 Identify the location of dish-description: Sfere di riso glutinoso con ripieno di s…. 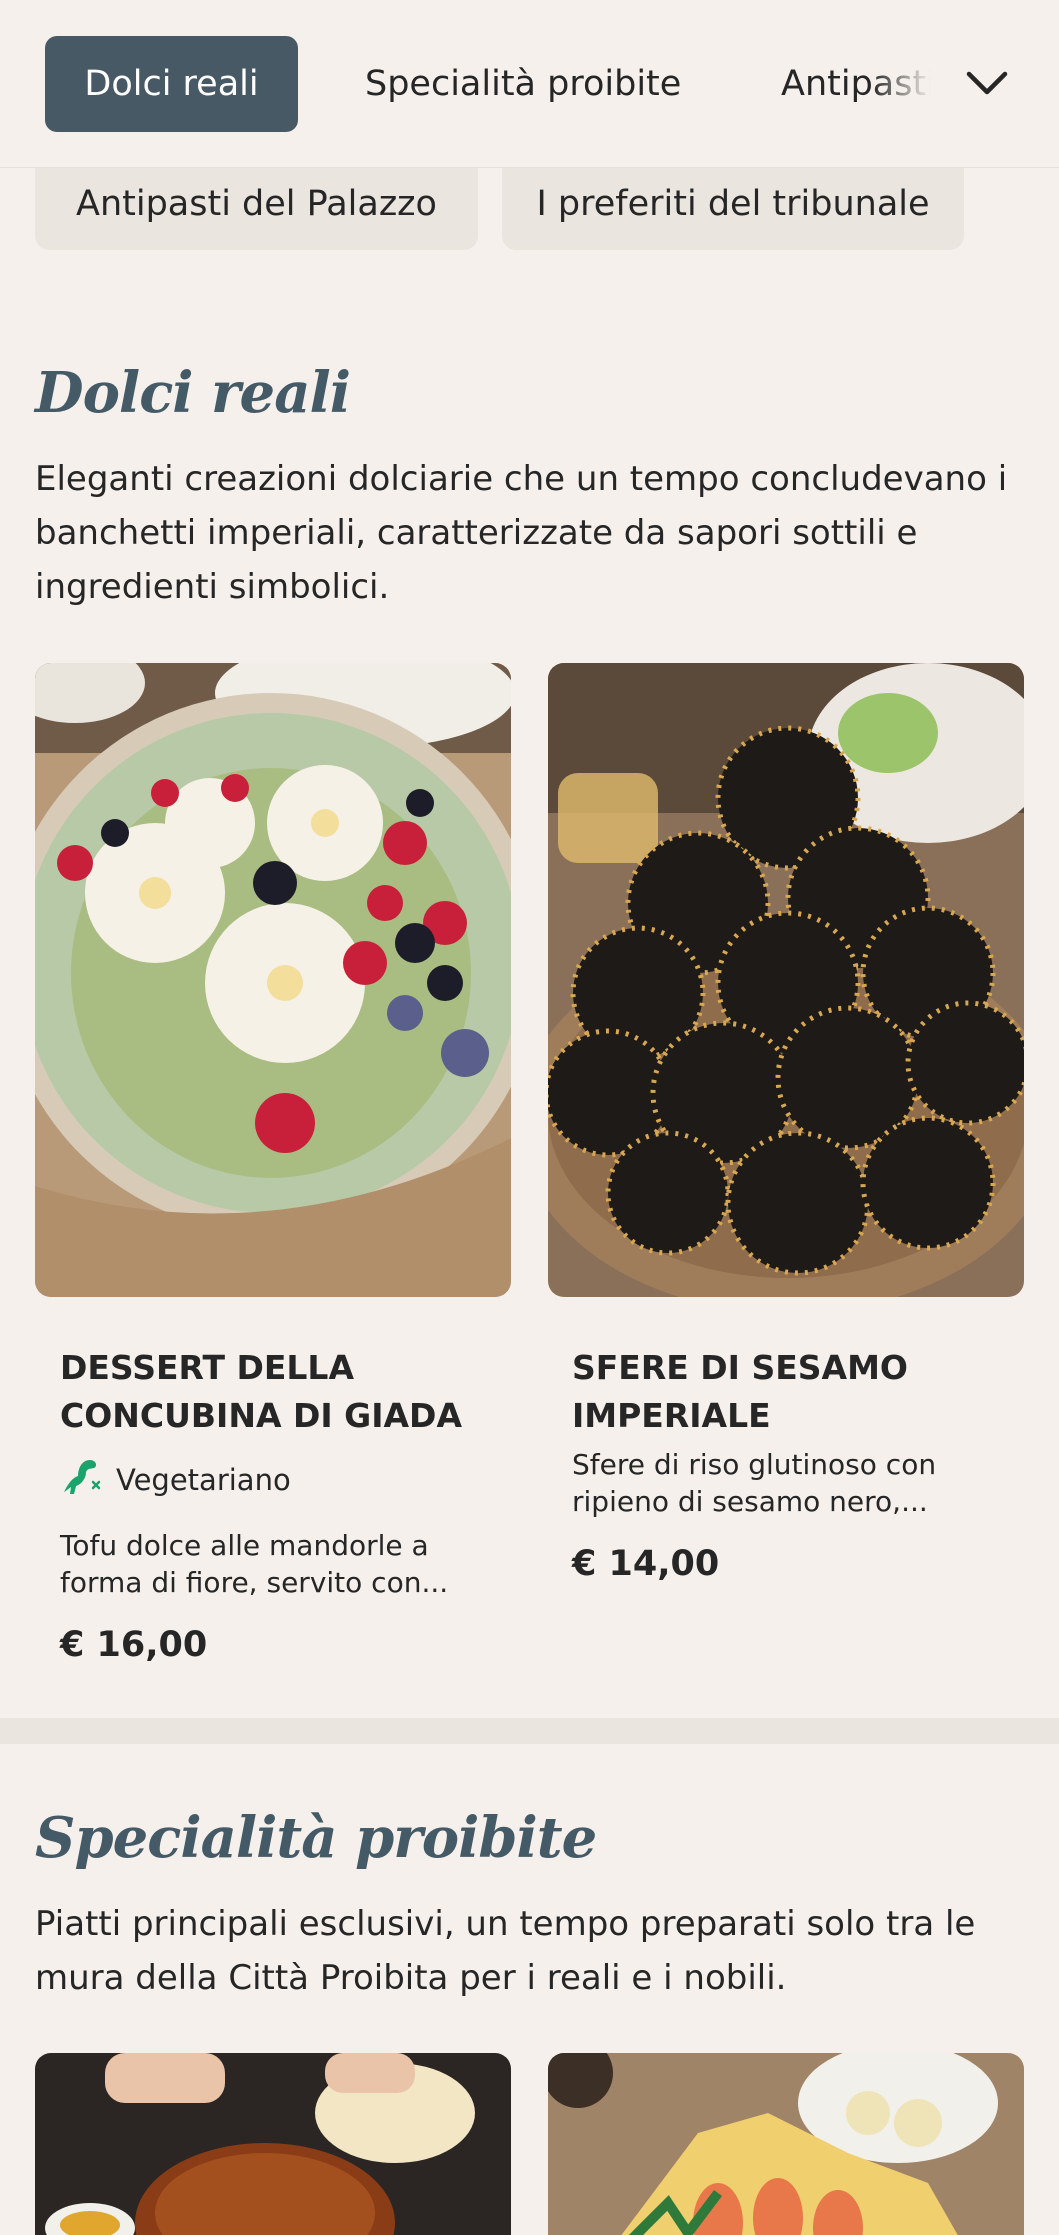
(754, 1483).